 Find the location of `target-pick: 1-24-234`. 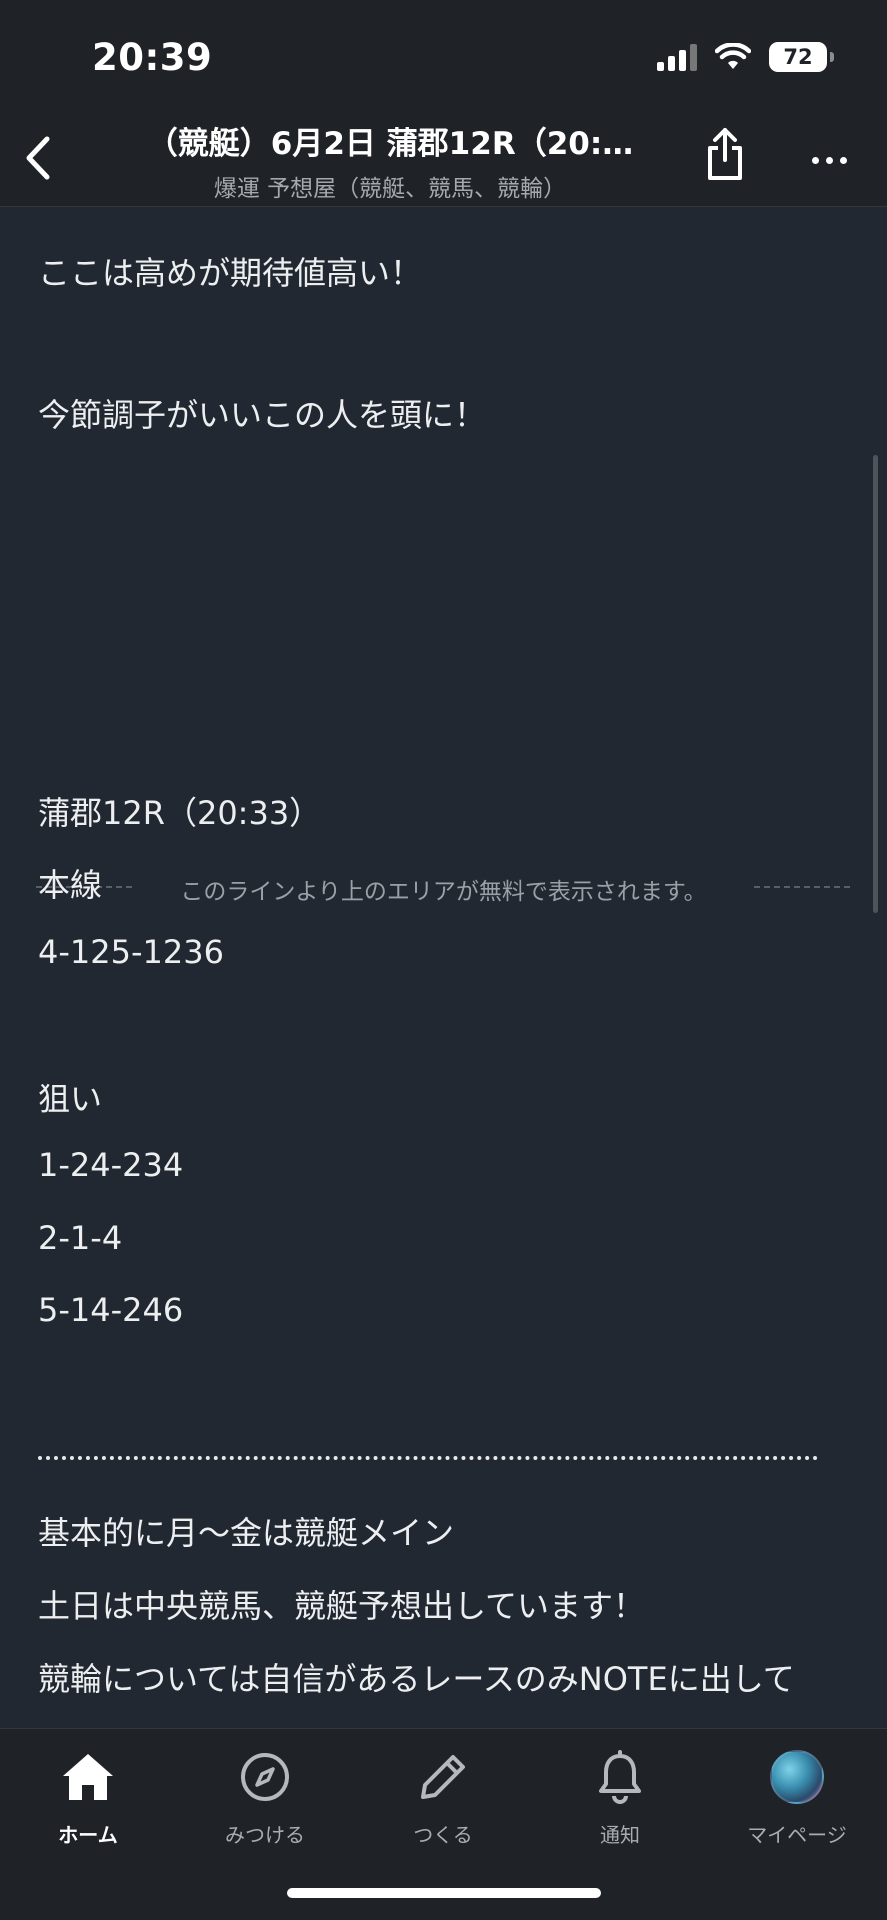

target-pick: 1-24-234 is located at coordinates (111, 1165).